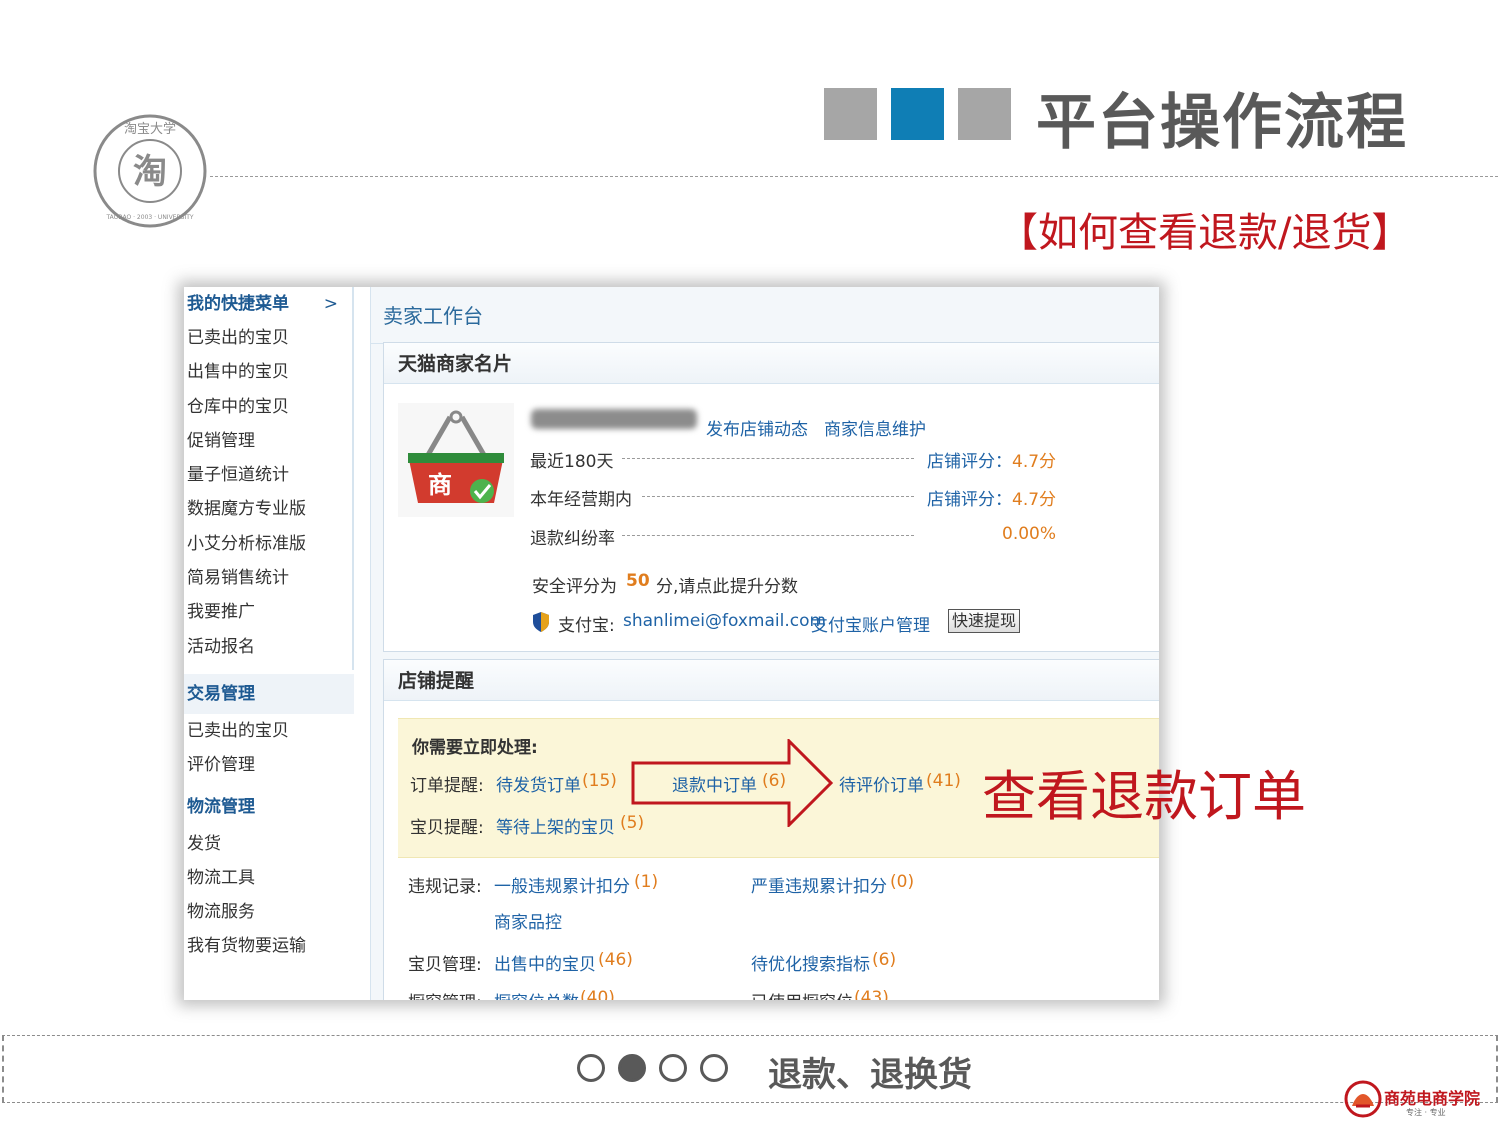  Describe the element at coordinates (1144, 796) in the screenshot. I see `annotation-view-refund-orders: 查看退款订单` at that location.